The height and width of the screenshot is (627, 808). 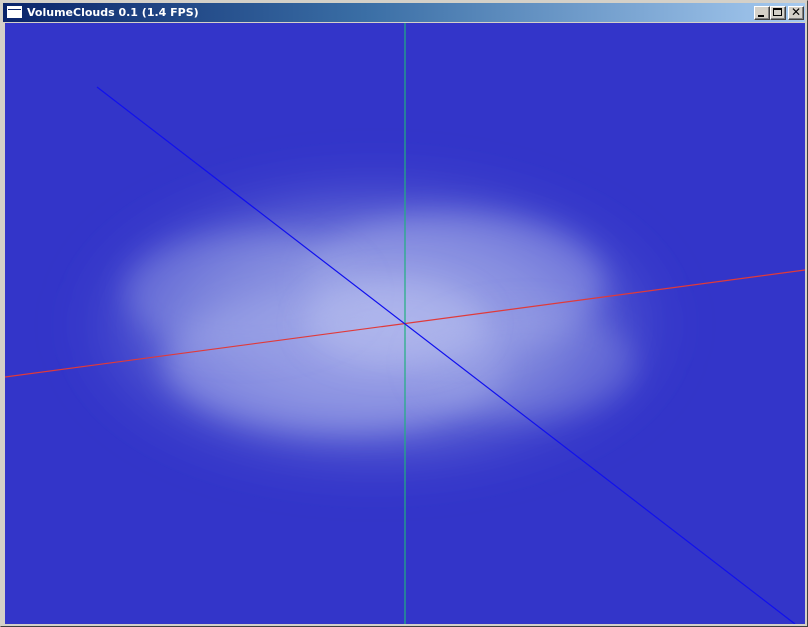 I want to click on minimize-icon, so click(x=761, y=16).